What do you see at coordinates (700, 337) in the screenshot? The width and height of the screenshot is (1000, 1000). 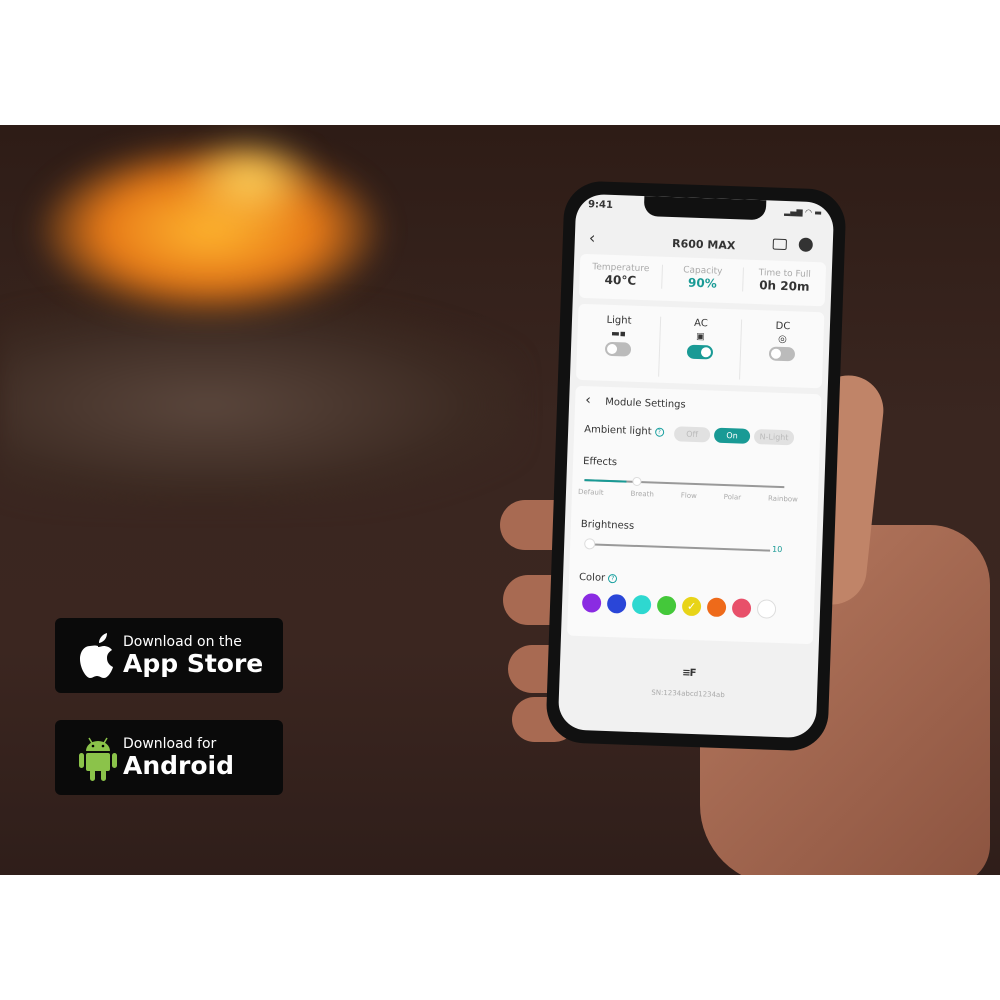 I see `ac-outlet-icon: ▣` at bounding box center [700, 337].